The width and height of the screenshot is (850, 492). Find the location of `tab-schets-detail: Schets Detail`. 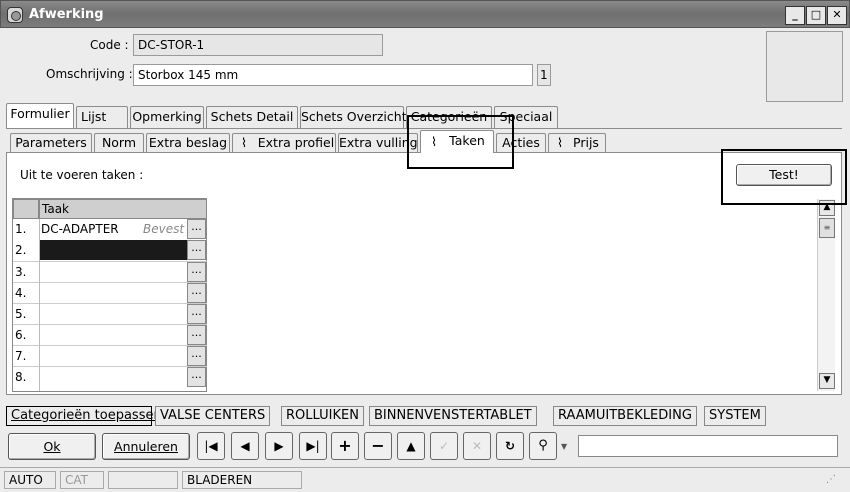

tab-schets-detail: Schets Detail is located at coordinates (252, 117).